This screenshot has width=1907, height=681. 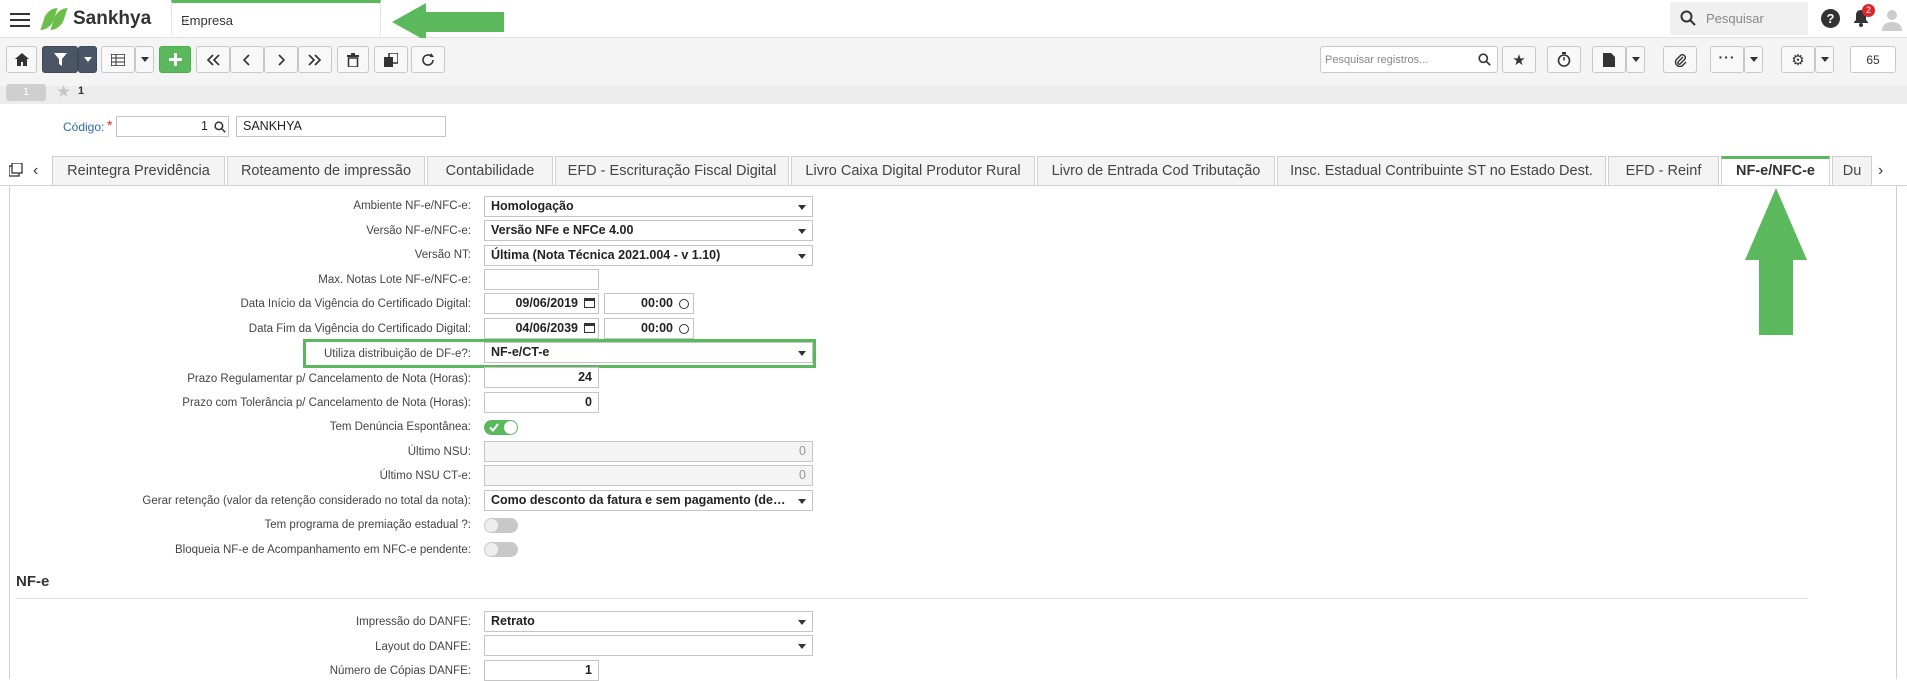 I want to click on settings-button: ⚙, so click(x=1798, y=59).